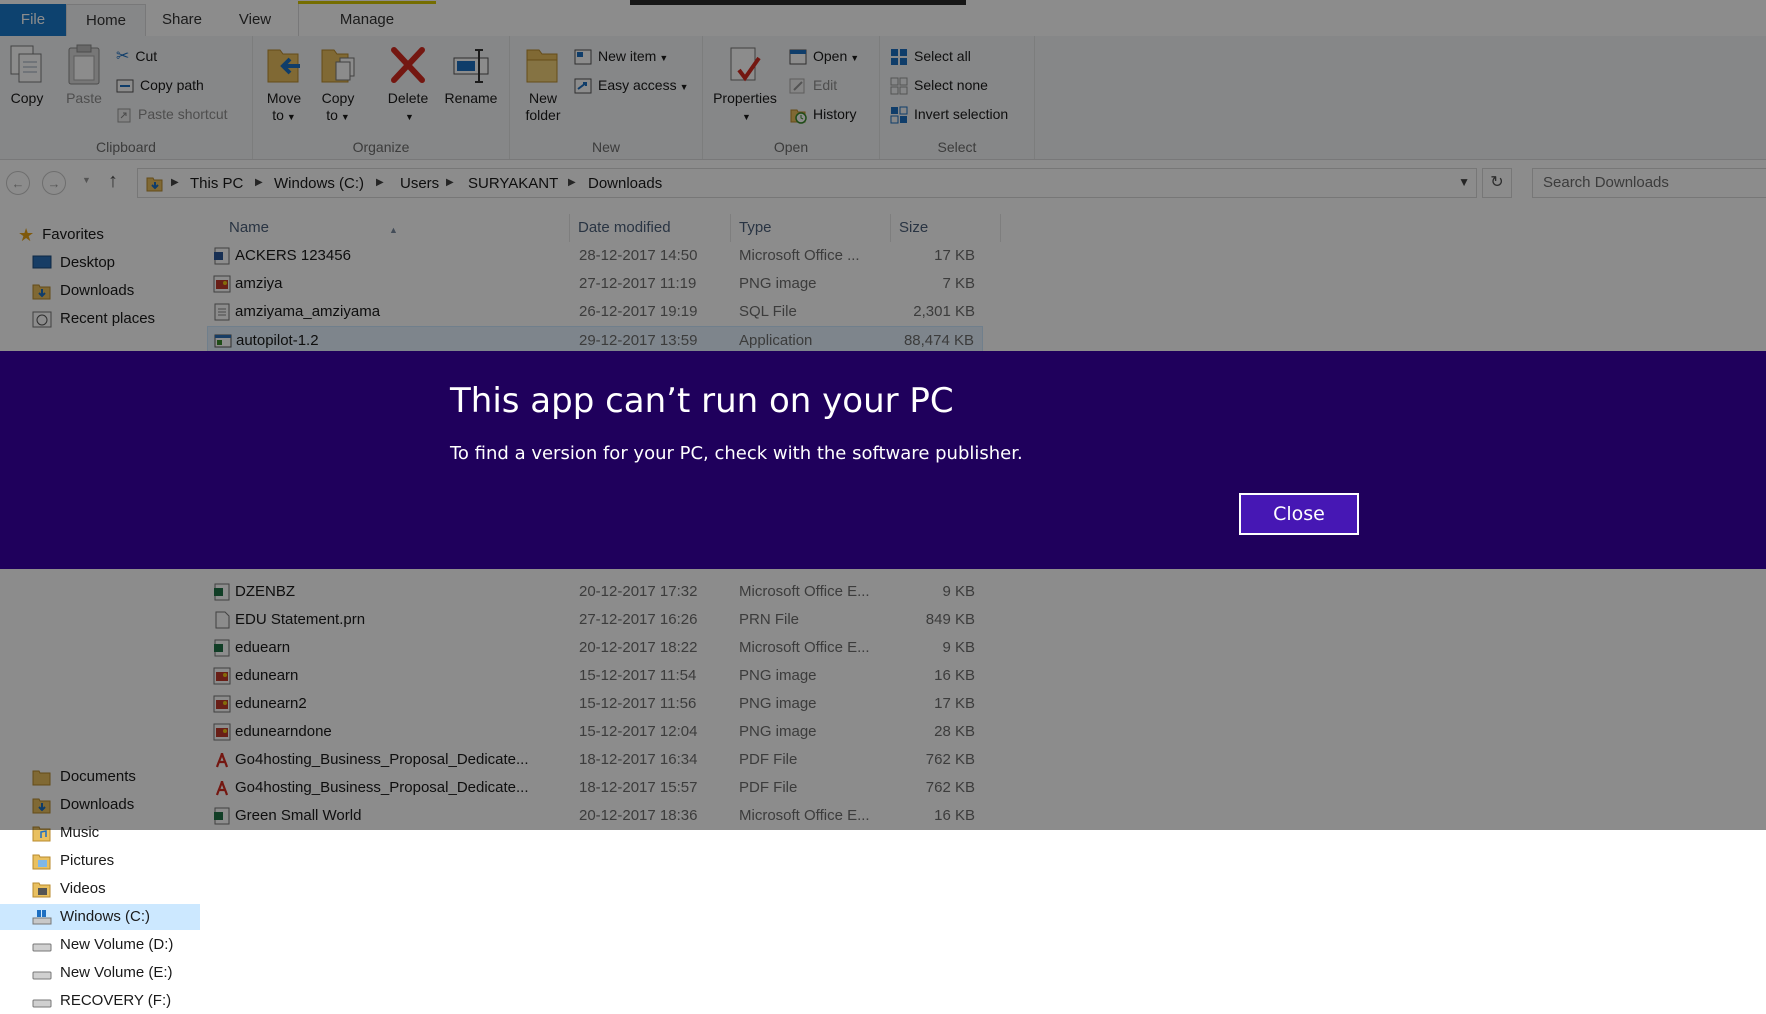  What do you see at coordinates (116, 972) in the screenshot?
I see `nav-drive-e-label: New Volume (E:)` at bounding box center [116, 972].